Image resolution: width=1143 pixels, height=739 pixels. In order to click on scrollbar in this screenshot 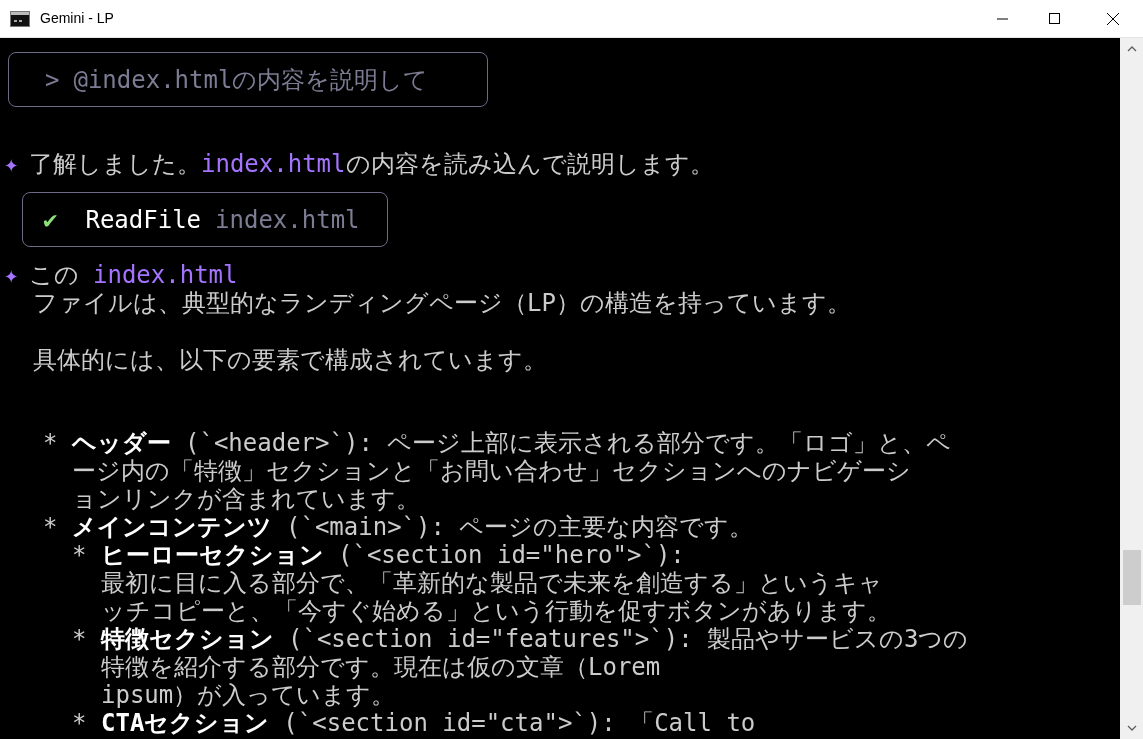, I will do `click(1131, 388)`.